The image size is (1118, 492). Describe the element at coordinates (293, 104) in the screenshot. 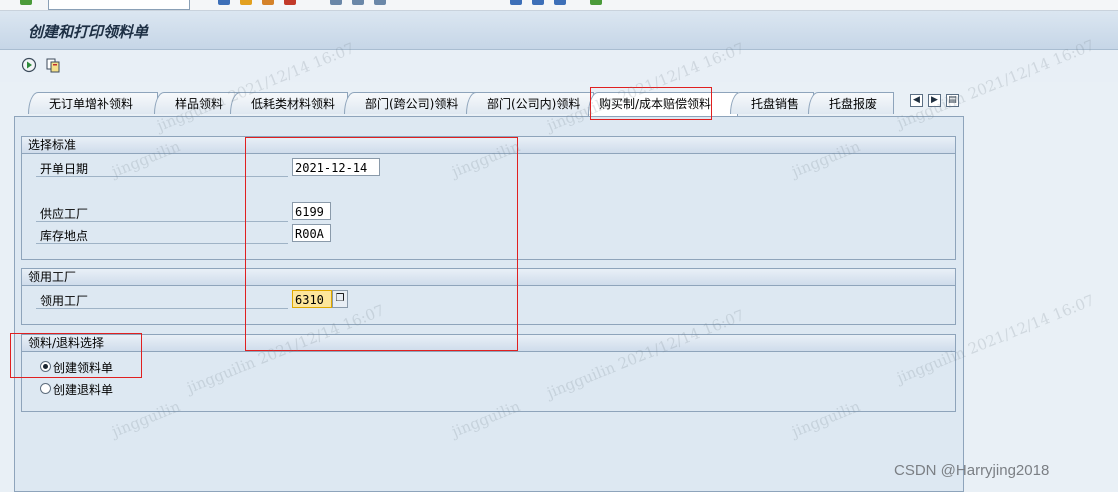

I see `tab-label: 低耗类材料领料` at that location.